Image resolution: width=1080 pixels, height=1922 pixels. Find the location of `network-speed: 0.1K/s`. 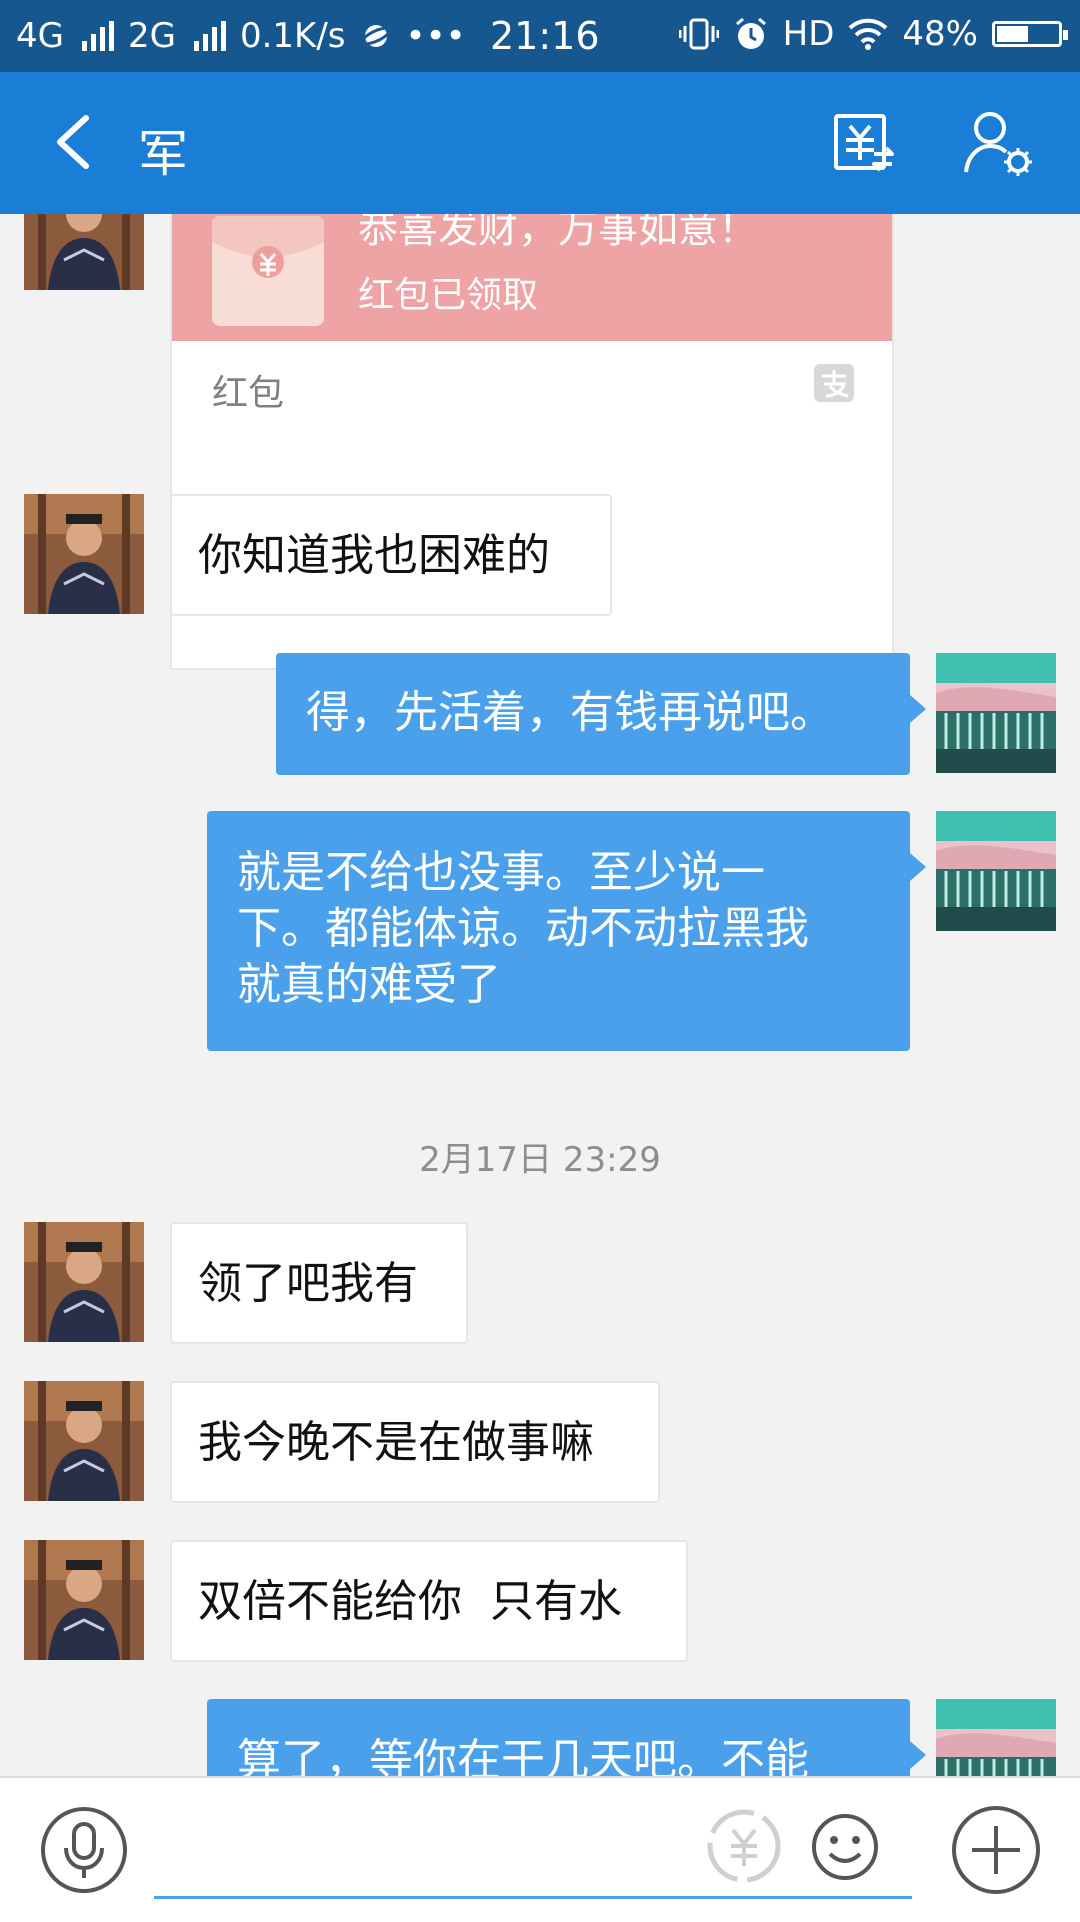

network-speed: 0.1K/s is located at coordinates (292, 36).